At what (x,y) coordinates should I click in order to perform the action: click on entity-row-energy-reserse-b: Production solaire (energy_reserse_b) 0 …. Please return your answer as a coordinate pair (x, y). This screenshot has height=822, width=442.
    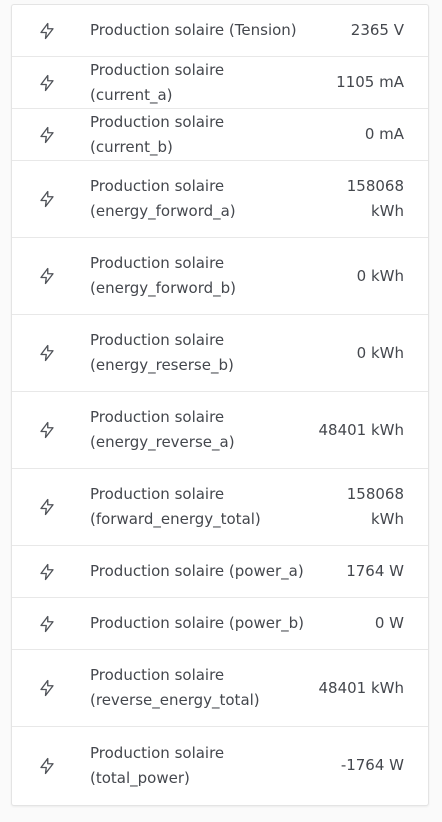
    Looking at the image, I should click on (220, 353).